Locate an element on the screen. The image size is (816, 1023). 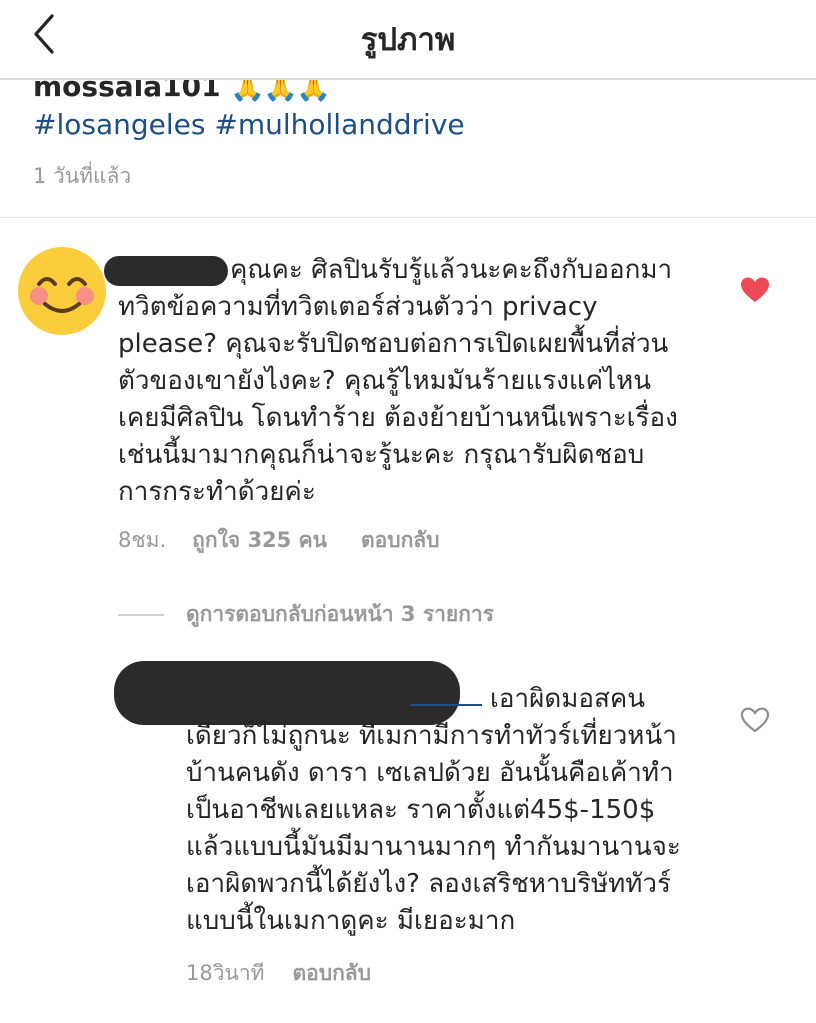
top-bar: รูปภาพ is located at coordinates (408, 40).